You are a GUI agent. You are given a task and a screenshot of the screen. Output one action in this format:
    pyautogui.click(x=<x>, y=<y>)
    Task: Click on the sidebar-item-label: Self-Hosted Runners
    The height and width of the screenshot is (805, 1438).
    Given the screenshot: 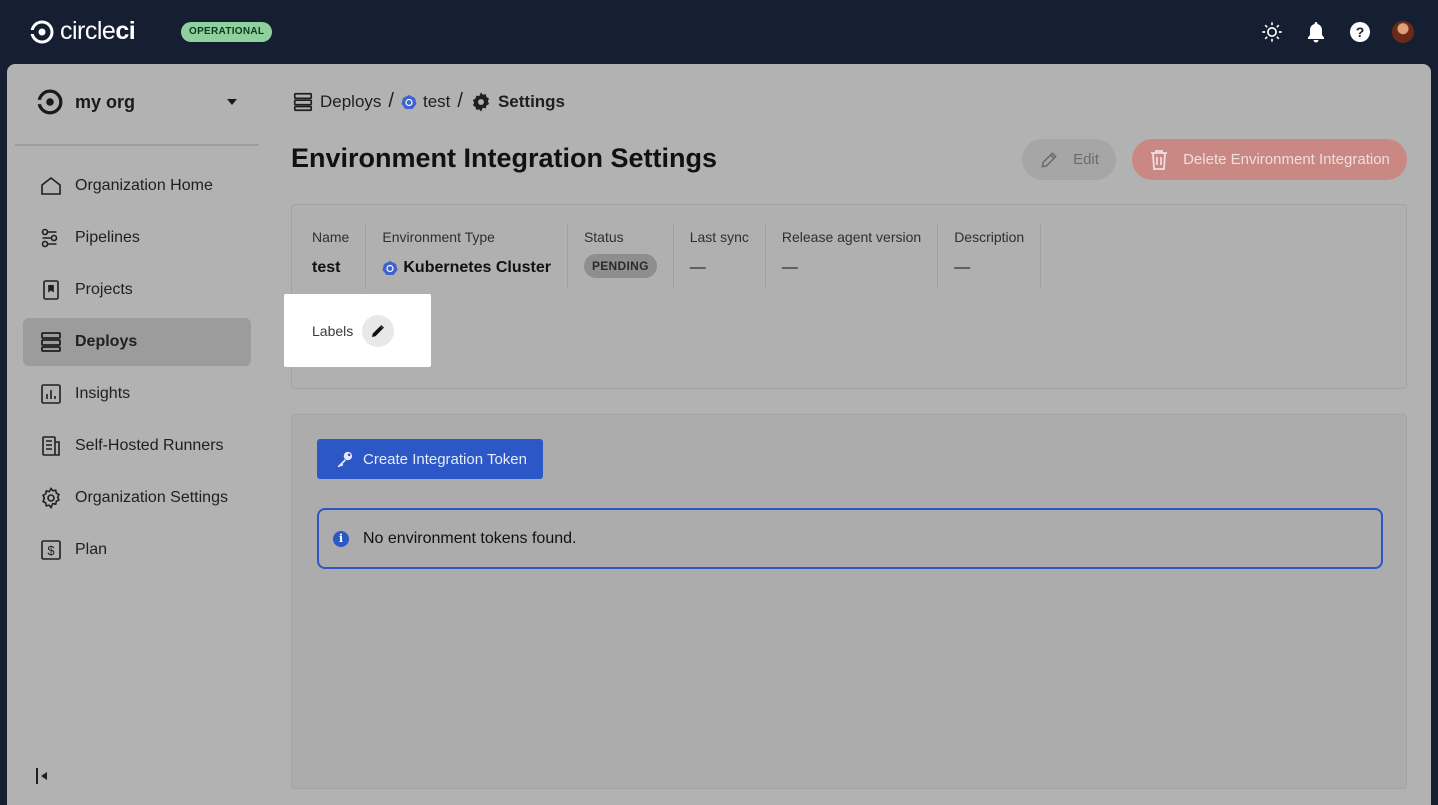 What is the action you would take?
    pyautogui.click(x=149, y=445)
    